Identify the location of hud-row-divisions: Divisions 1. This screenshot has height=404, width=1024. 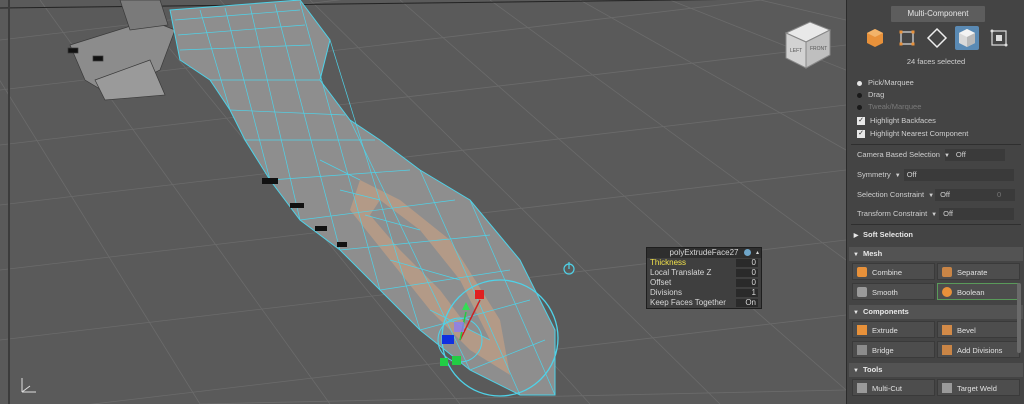
(704, 293).